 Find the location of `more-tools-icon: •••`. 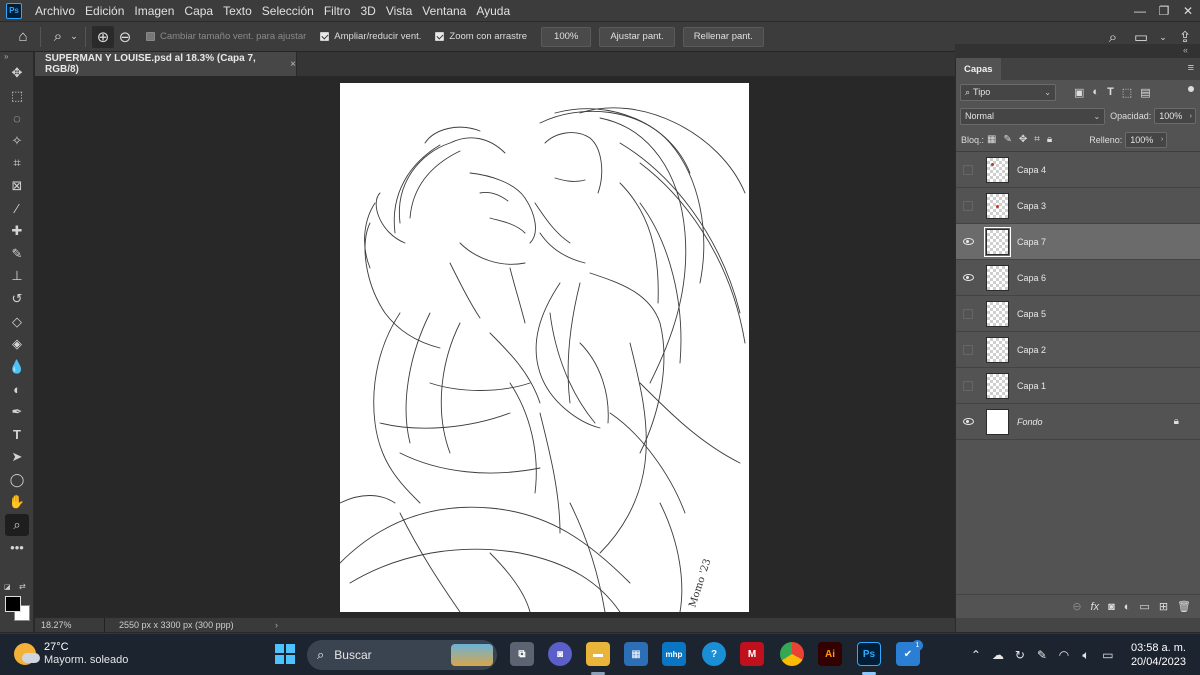

more-tools-icon: ••• is located at coordinates (17, 547).